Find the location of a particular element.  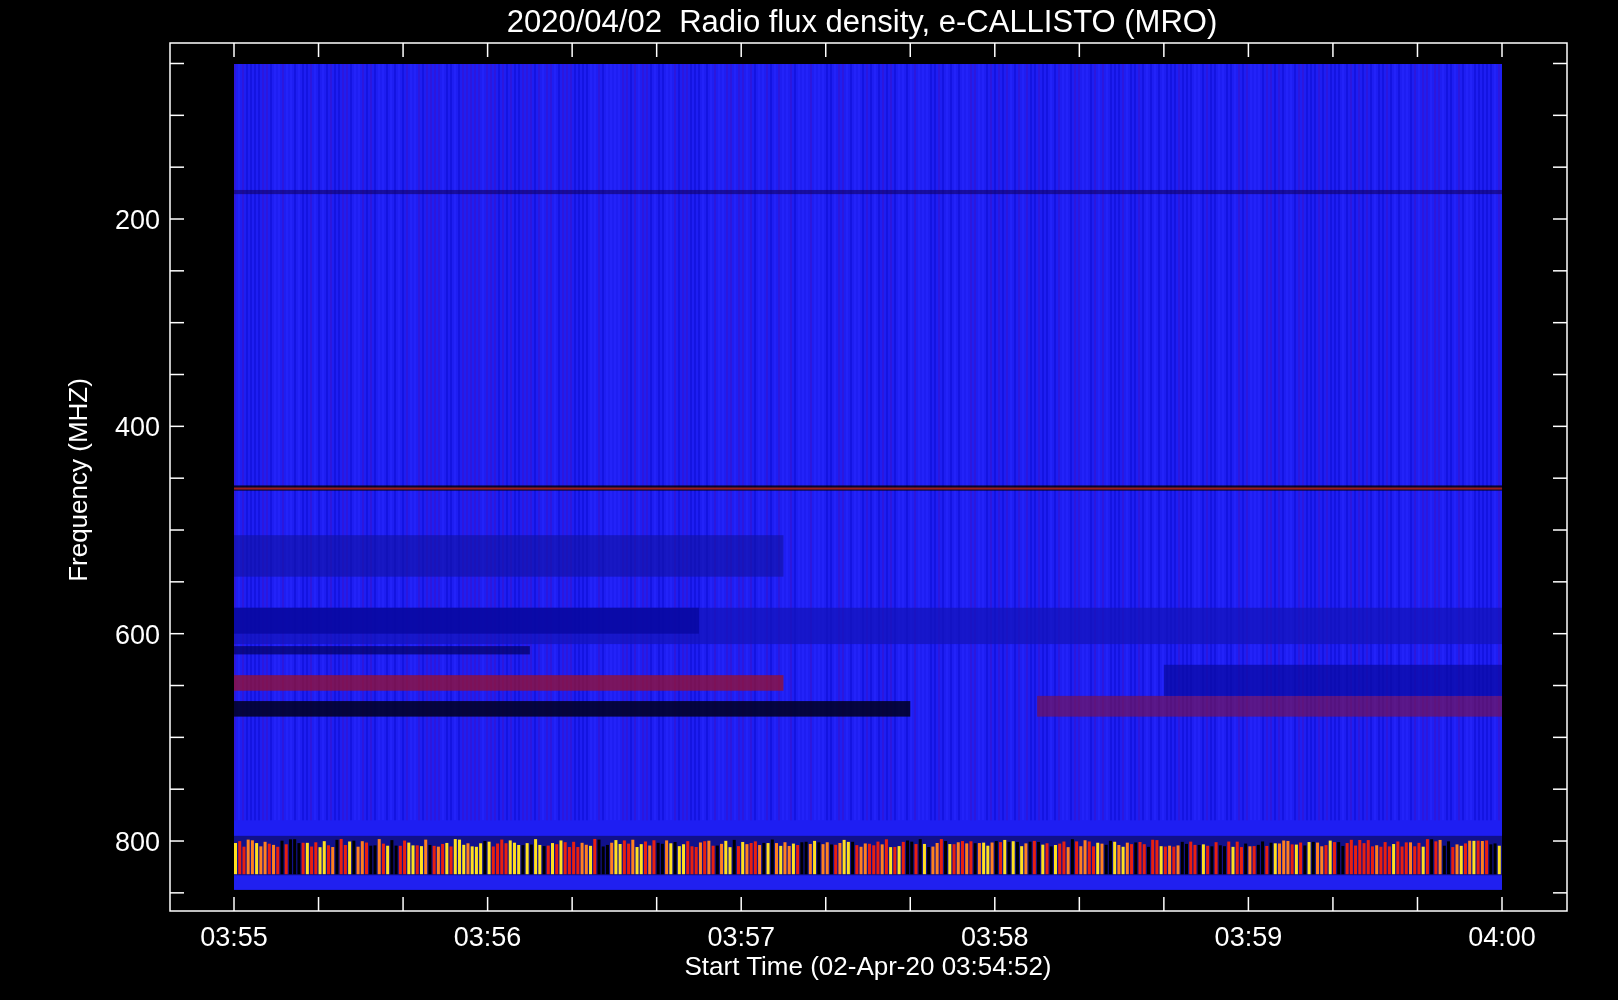

x-tick-label: 03:55 is located at coordinates (234, 937).